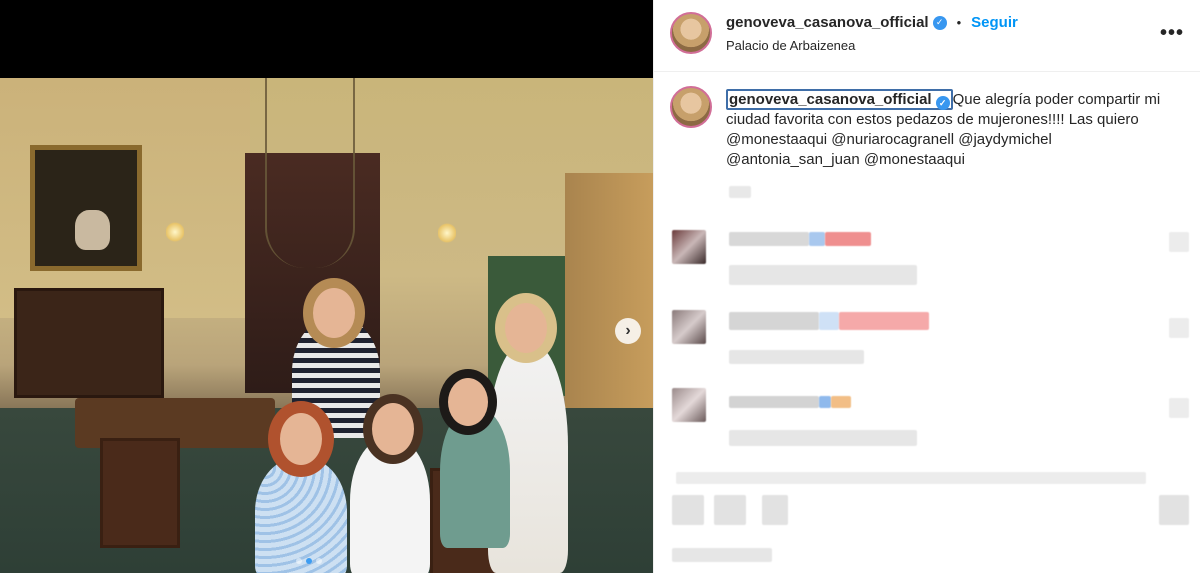  I want to click on location-link: Palacio de Arbaizenea, so click(790, 45).